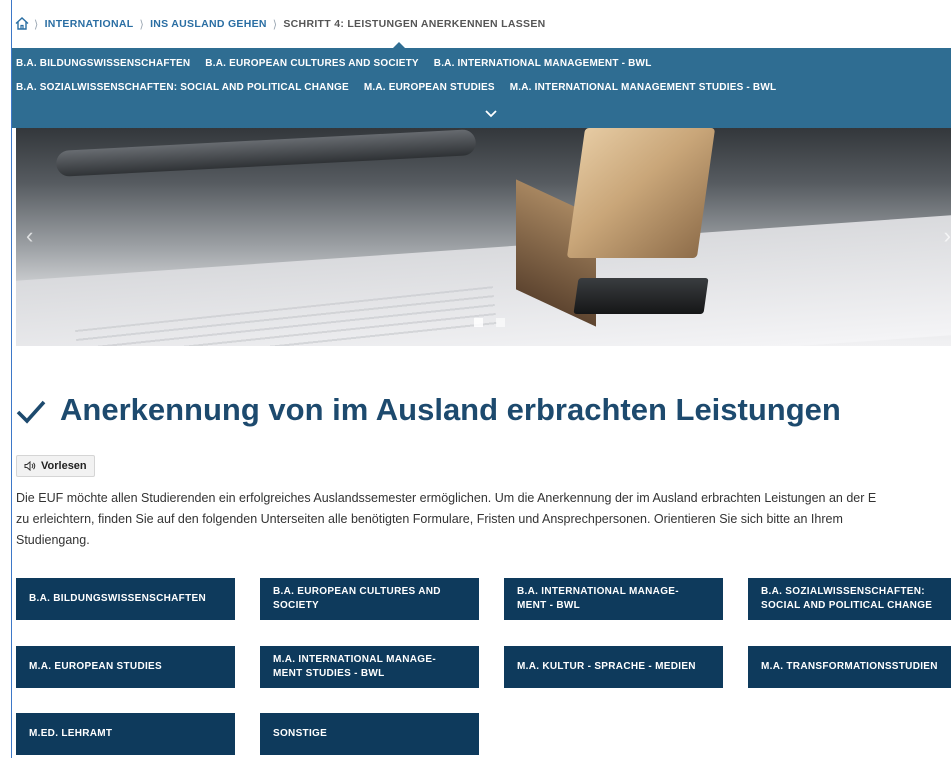  What do you see at coordinates (53, 540) in the screenshot?
I see `intro-line: Studiengang.` at bounding box center [53, 540].